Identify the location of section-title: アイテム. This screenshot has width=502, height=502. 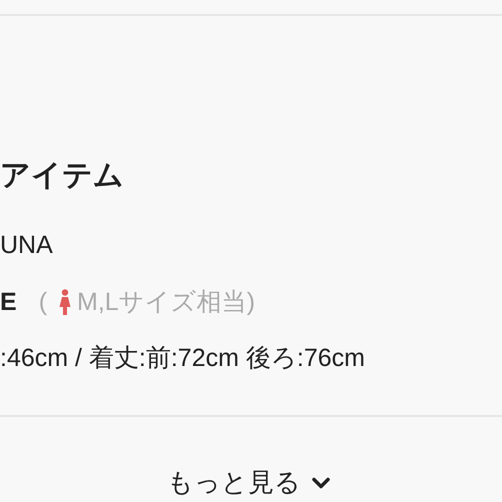
(62, 176).